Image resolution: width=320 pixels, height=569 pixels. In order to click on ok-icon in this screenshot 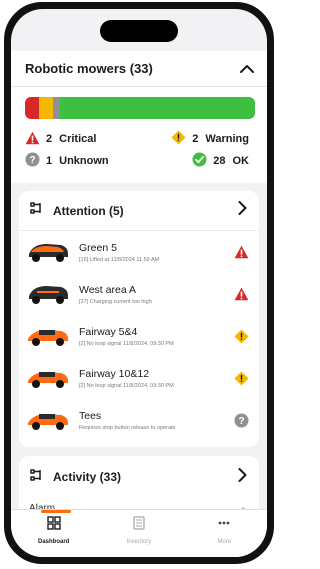, I will do `click(199, 161)`.